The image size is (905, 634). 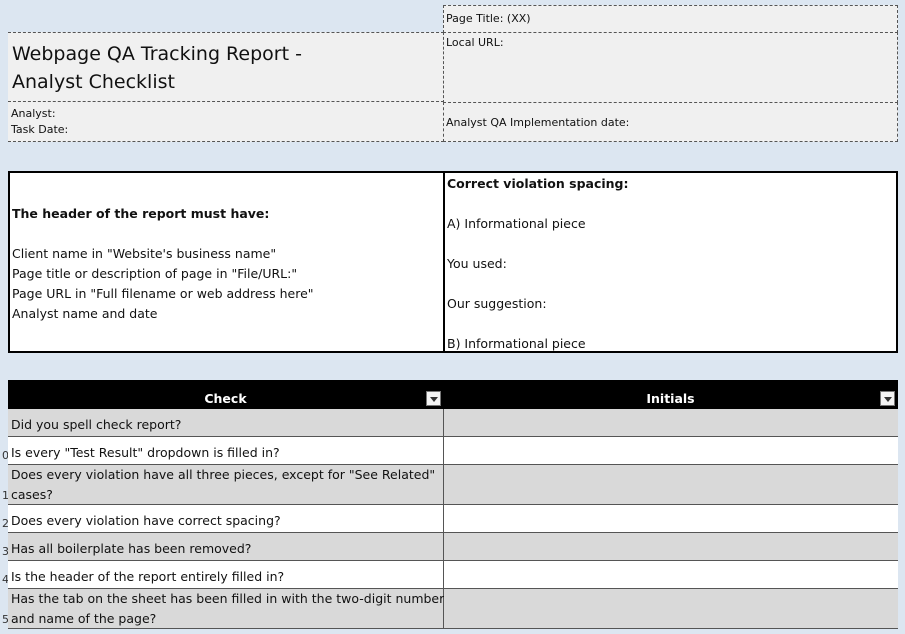 I want to click on local-url-cell: Local URL:, so click(x=670, y=67).